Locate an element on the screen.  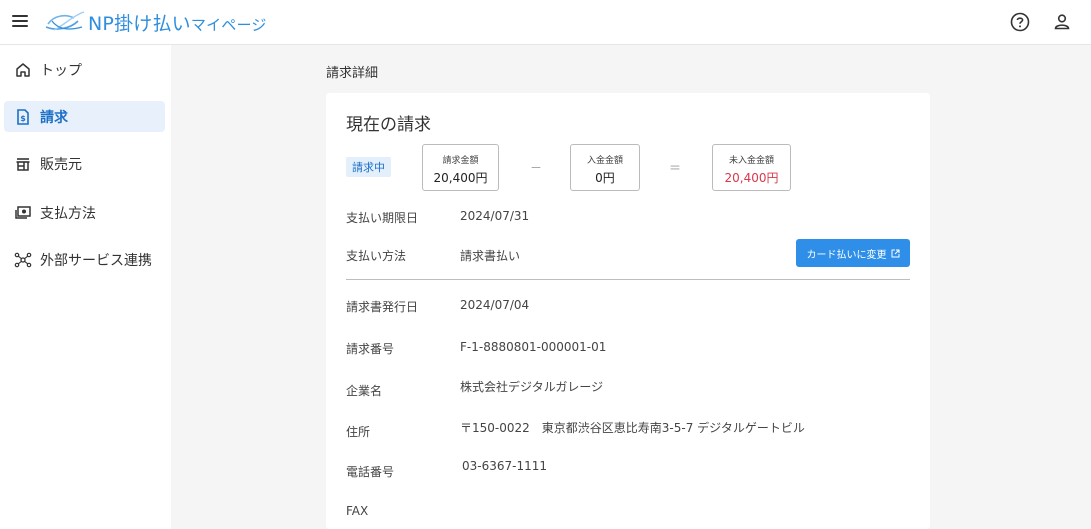
sidebar-item-label: 支払方法 is located at coordinates (68, 213).